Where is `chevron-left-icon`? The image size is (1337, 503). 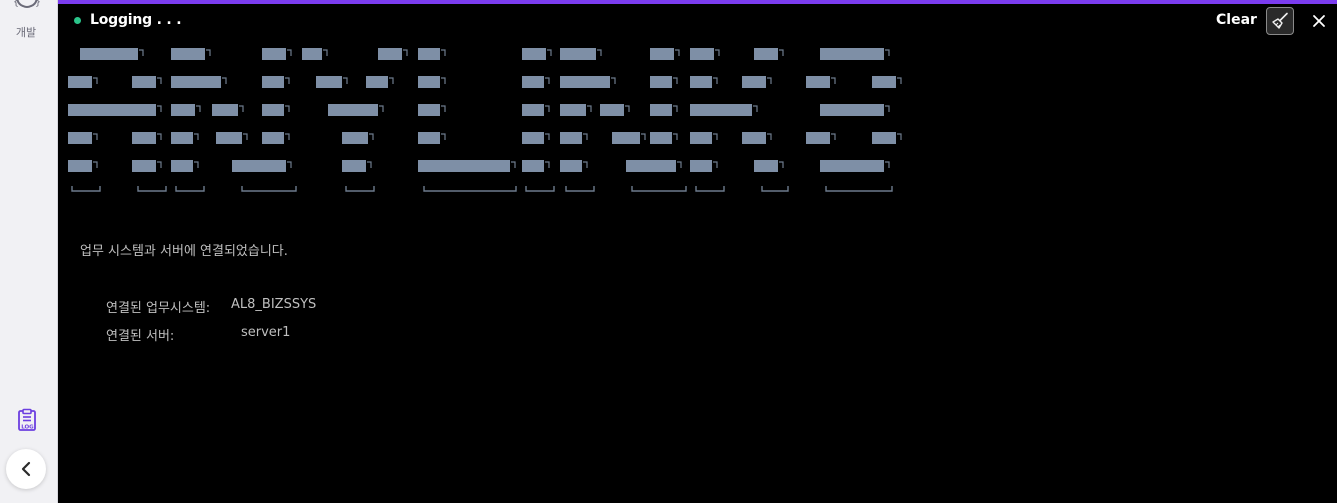
chevron-left-icon is located at coordinates (26, 469).